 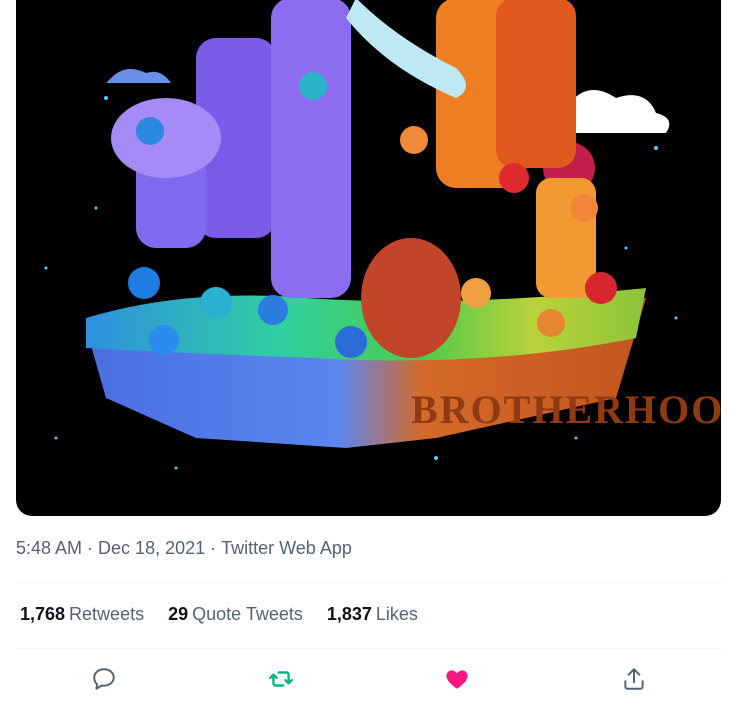 What do you see at coordinates (566, 409) in the screenshot?
I see `svg-text: BROTHERHOOD` at bounding box center [566, 409].